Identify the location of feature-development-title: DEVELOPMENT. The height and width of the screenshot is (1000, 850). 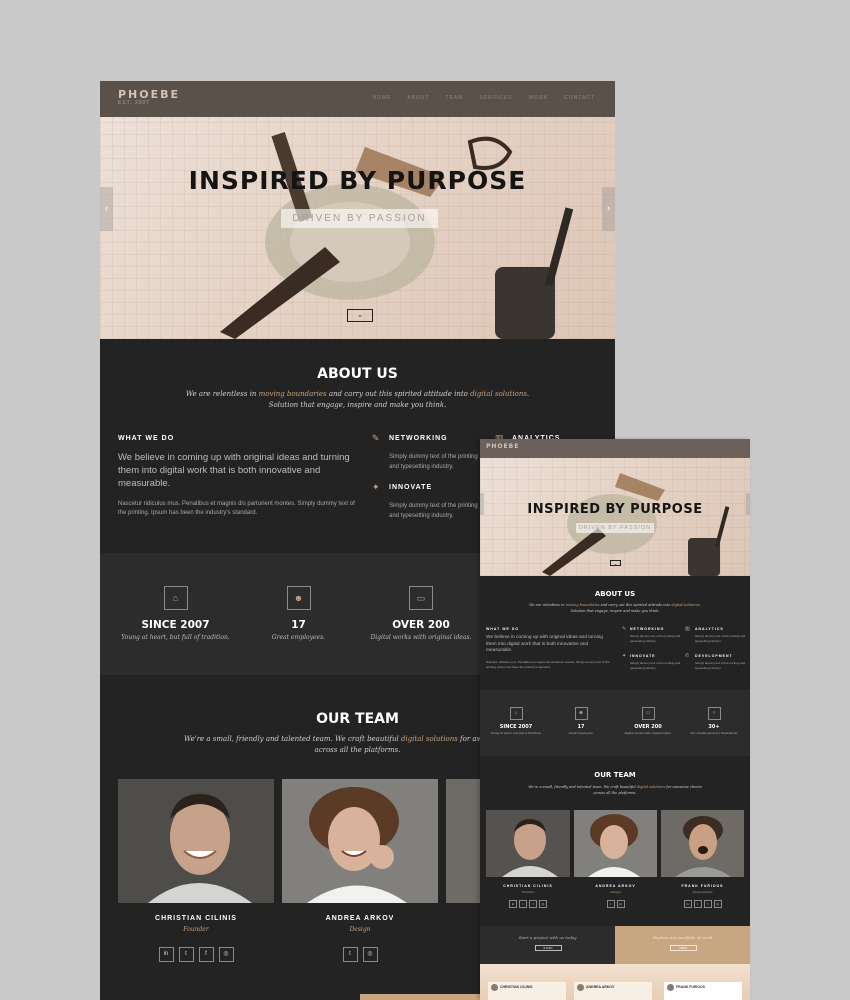
(714, 656).